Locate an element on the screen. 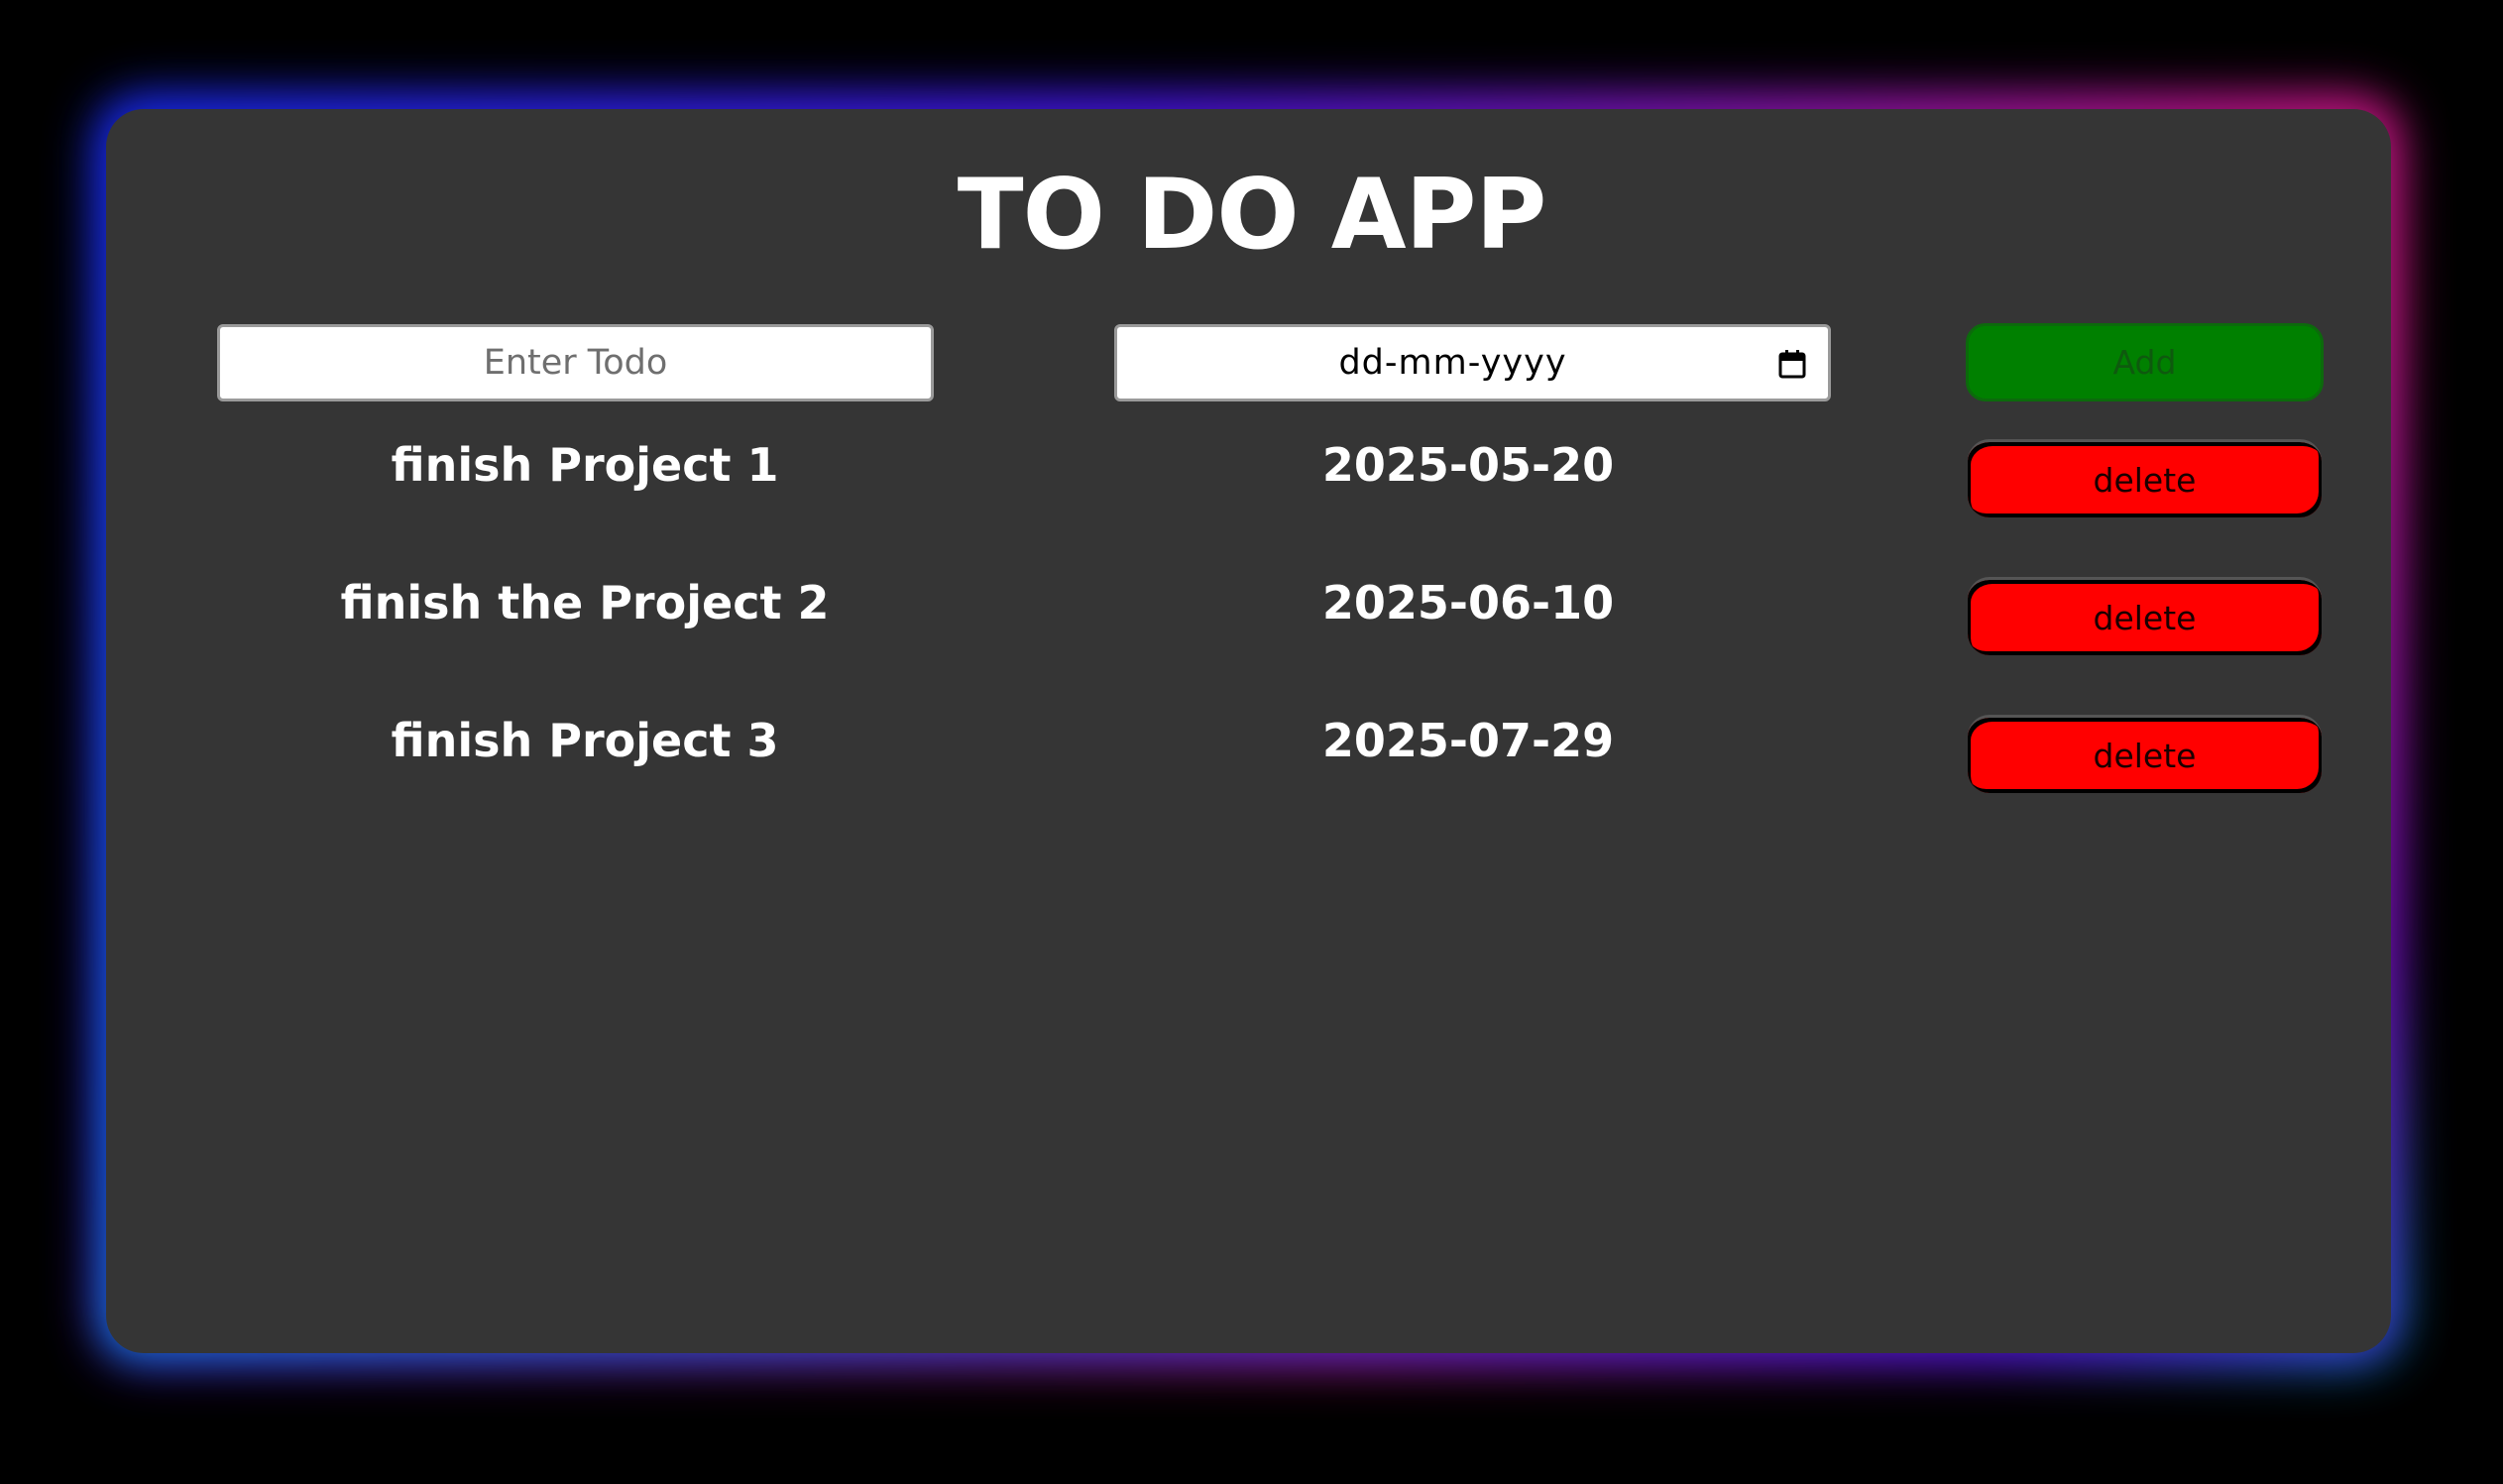 Image resolution: width=2503 pixels, height=1484 pixels. todo-item-name: finish the Project 2 is located at coordinates (585, 602).